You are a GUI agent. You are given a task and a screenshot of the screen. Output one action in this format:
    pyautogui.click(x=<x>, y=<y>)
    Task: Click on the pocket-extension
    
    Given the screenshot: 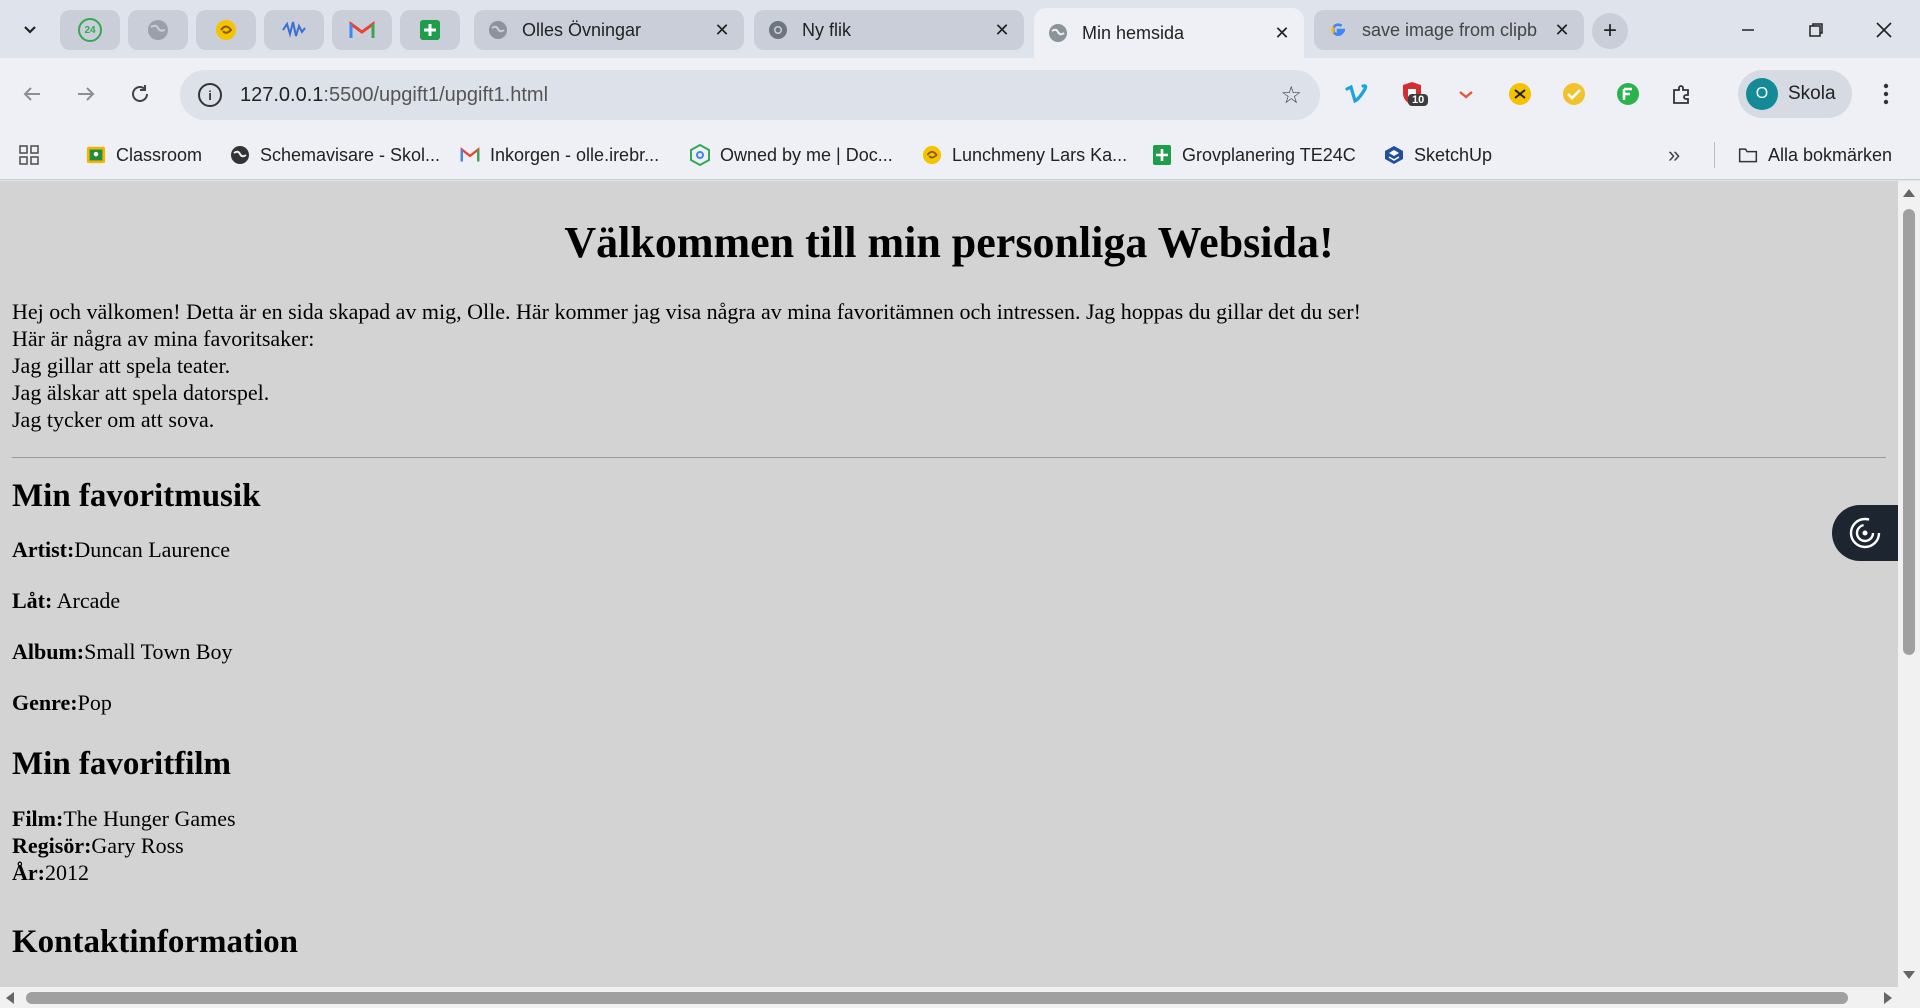 What is the action you would take?
    pyautogui.click(x=1466, y=94)
    